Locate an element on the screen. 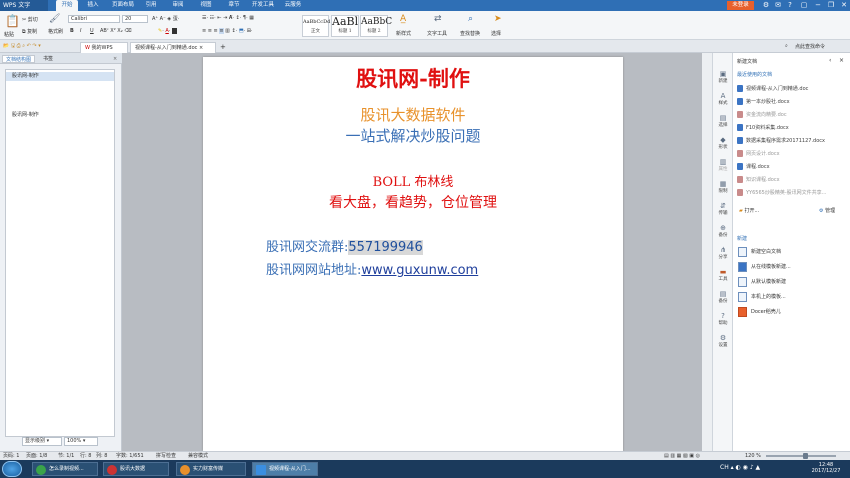  select-button: 选择 is located at coordinates (496, 33).